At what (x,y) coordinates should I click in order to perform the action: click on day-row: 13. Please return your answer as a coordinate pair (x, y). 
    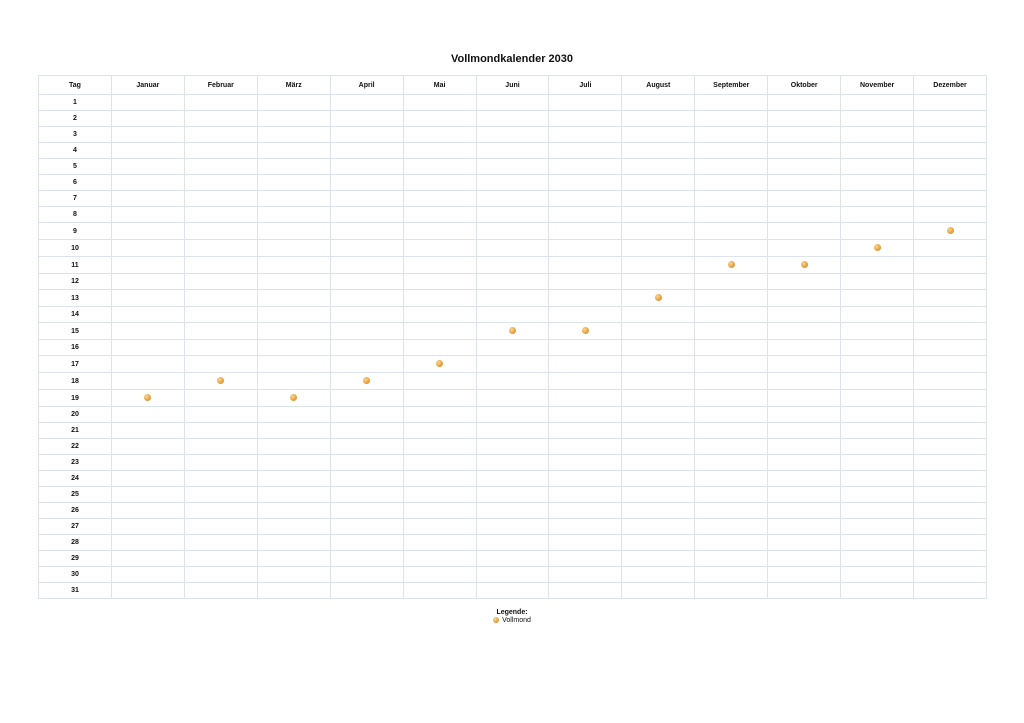
    Looking at the image, I should click on (512, 298).